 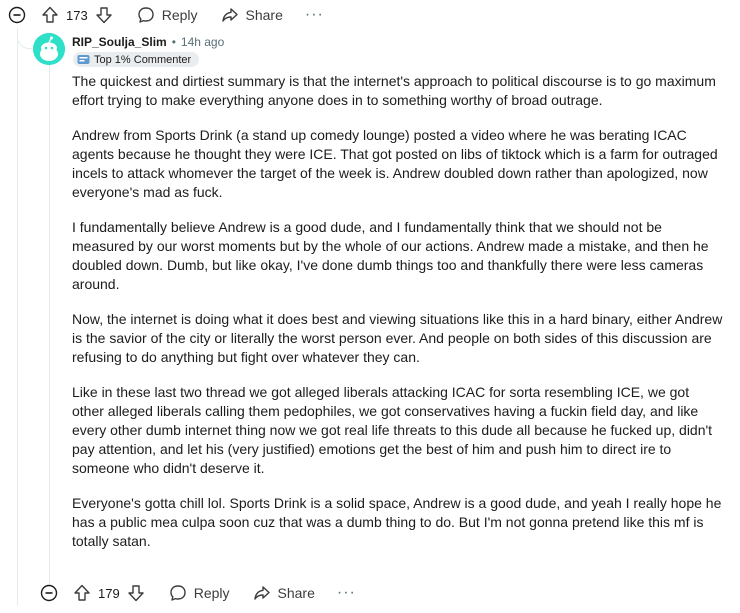 What do you see at coordinates (83, 59) in the screenshot?
I see `flair-icon` at bounding box center [83, 59].